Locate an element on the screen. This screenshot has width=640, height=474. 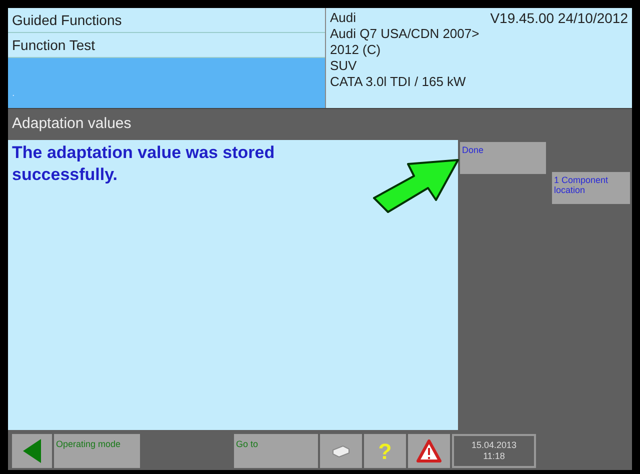
go-to-button: Go to is located at coordinates (276, 451).